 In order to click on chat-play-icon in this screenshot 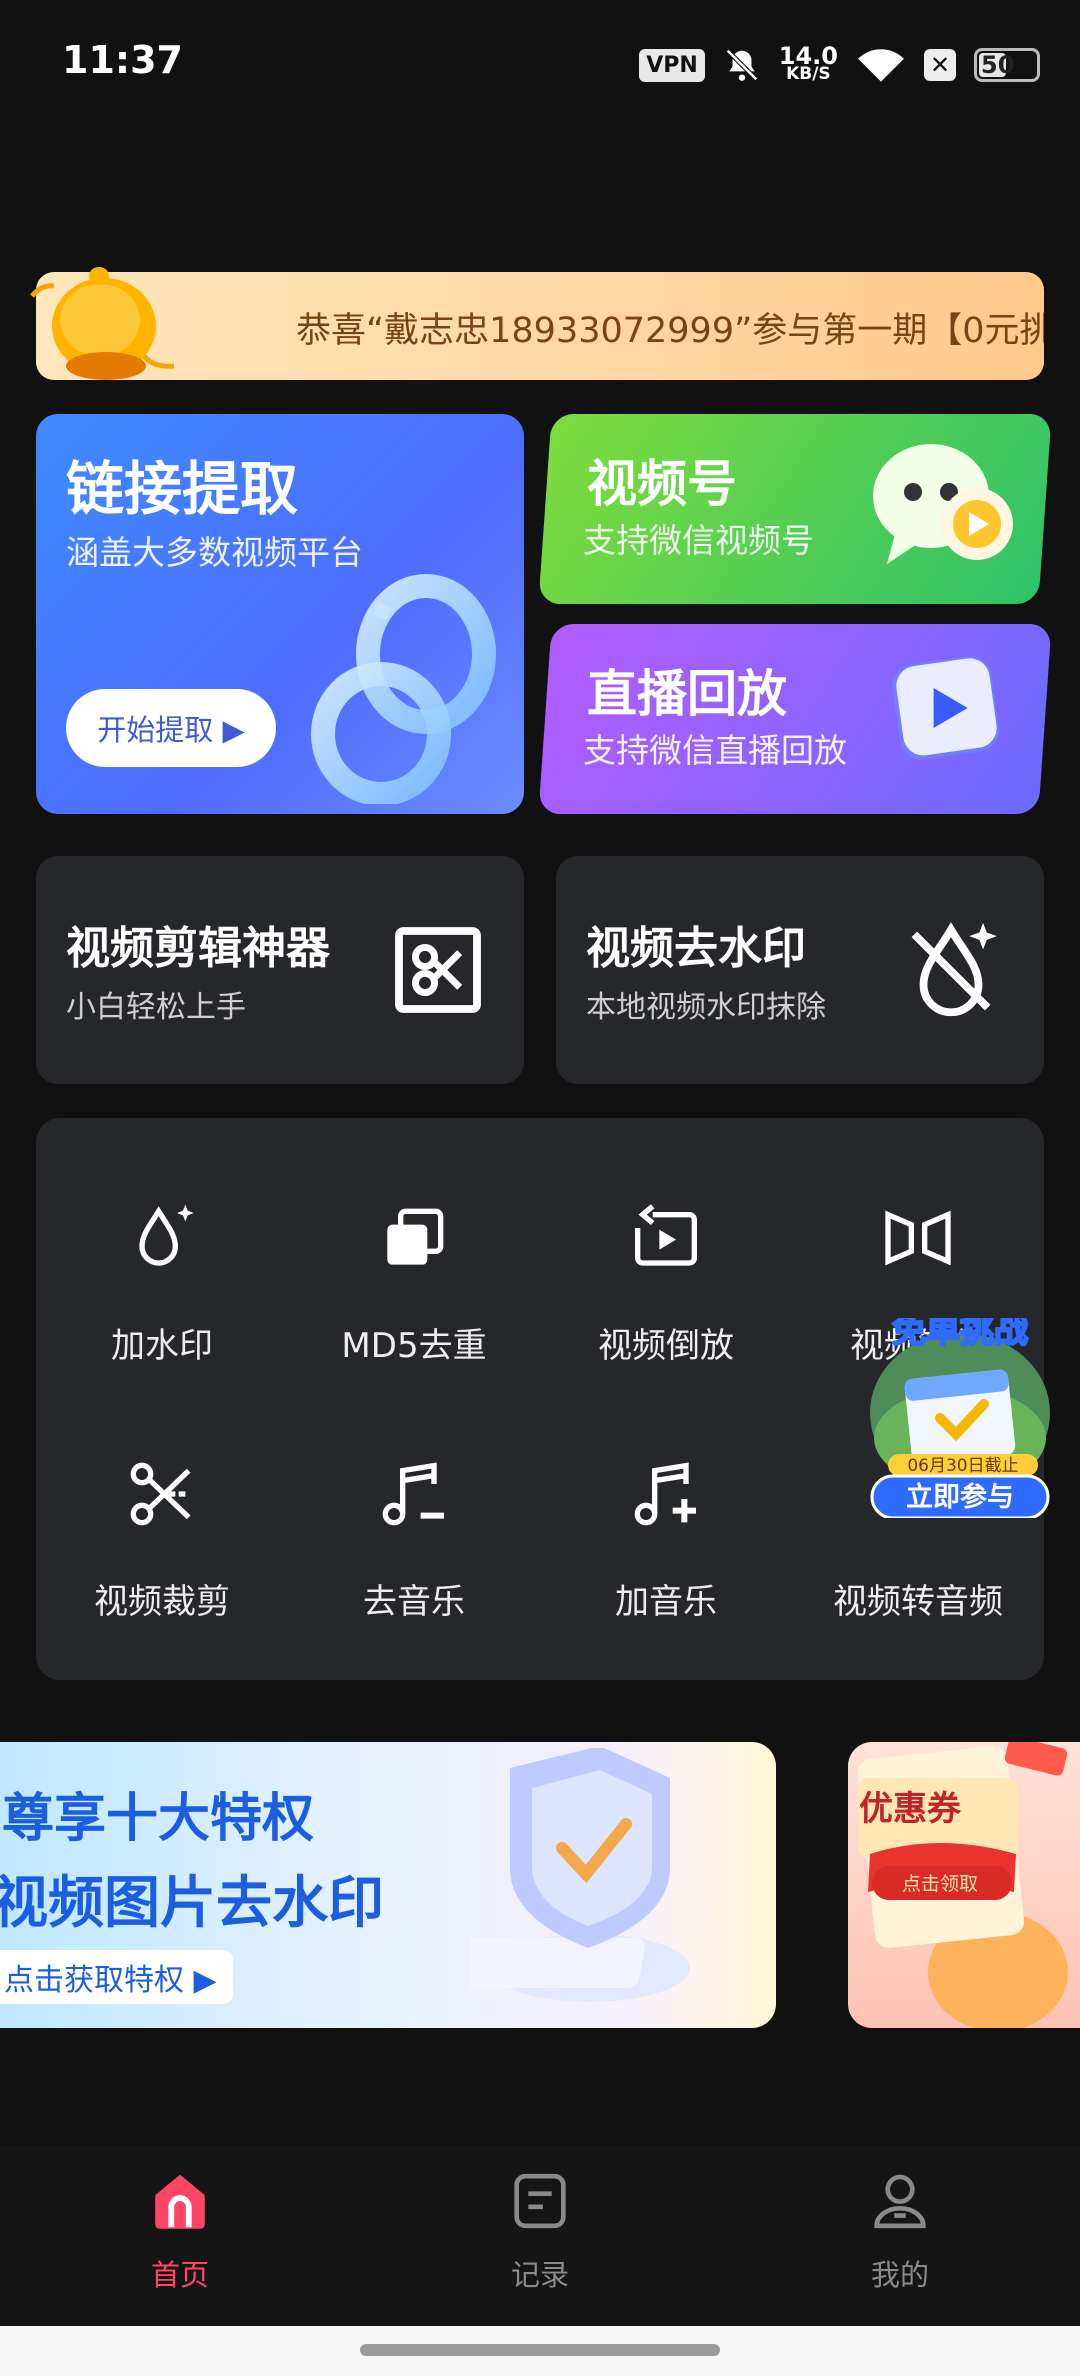, I will do `click(943, 504)`.